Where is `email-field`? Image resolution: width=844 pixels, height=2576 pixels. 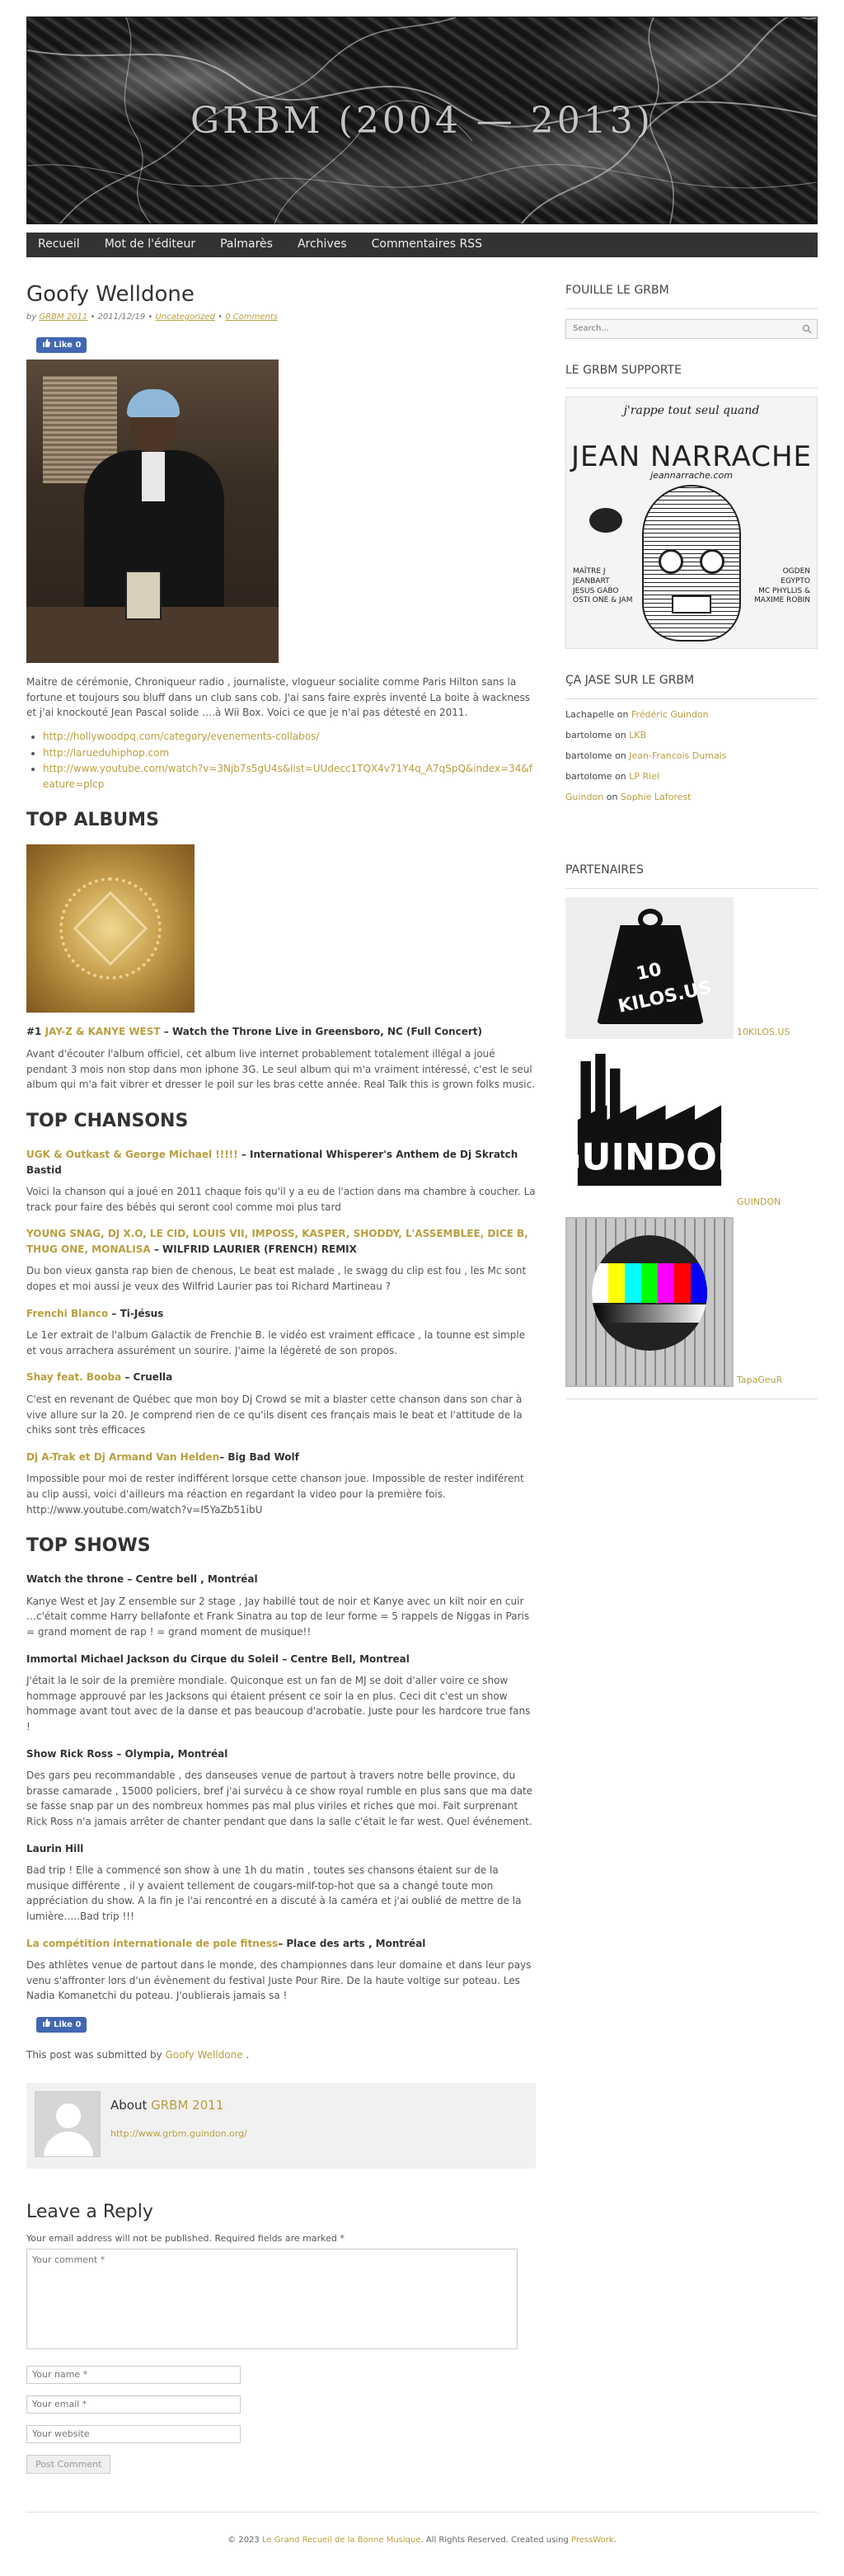
email-field is located at coordinates (133, 2404).